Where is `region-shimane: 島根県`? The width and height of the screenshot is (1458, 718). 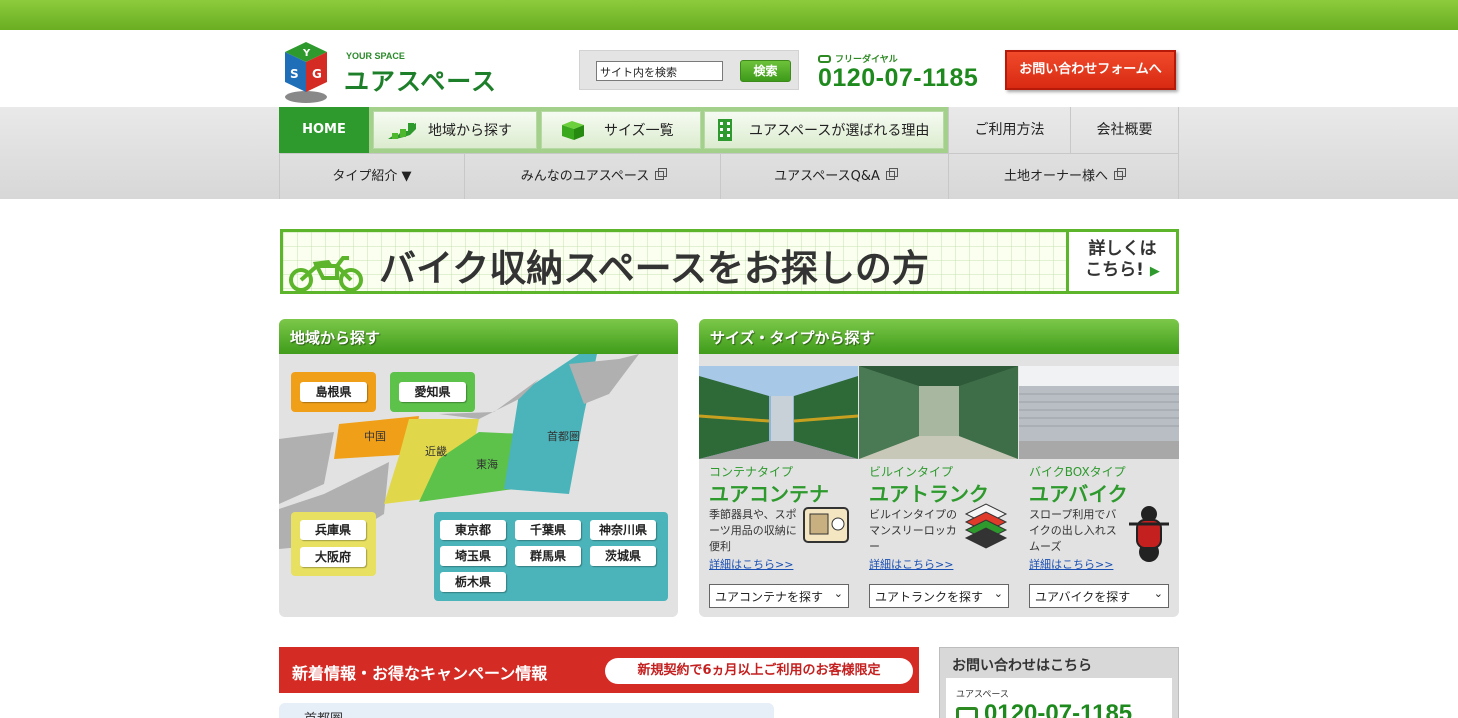 region-shimane: 島根県 is located at coordinates (333, 392).